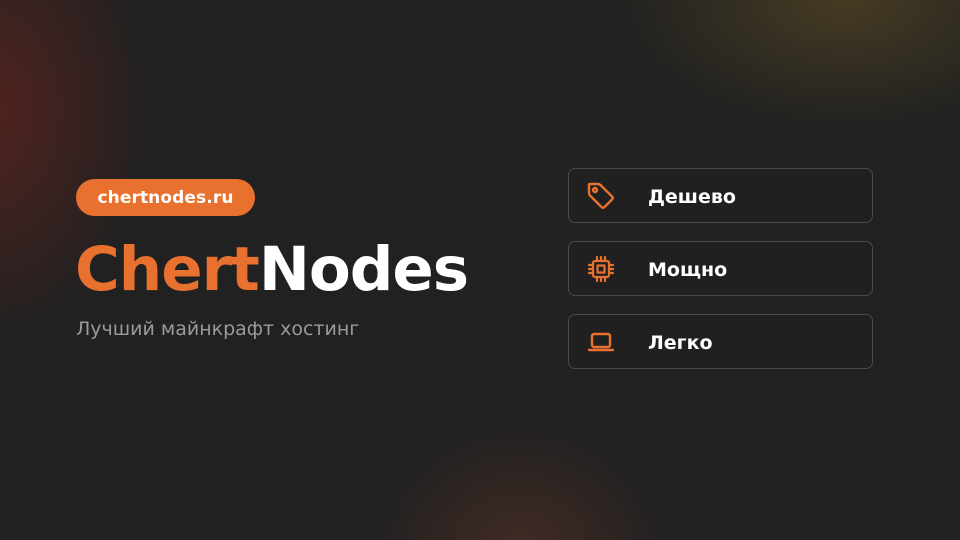  Describe the element at coordinates (601, 342) in the screenshot. I see `laptop-icon` at that location.